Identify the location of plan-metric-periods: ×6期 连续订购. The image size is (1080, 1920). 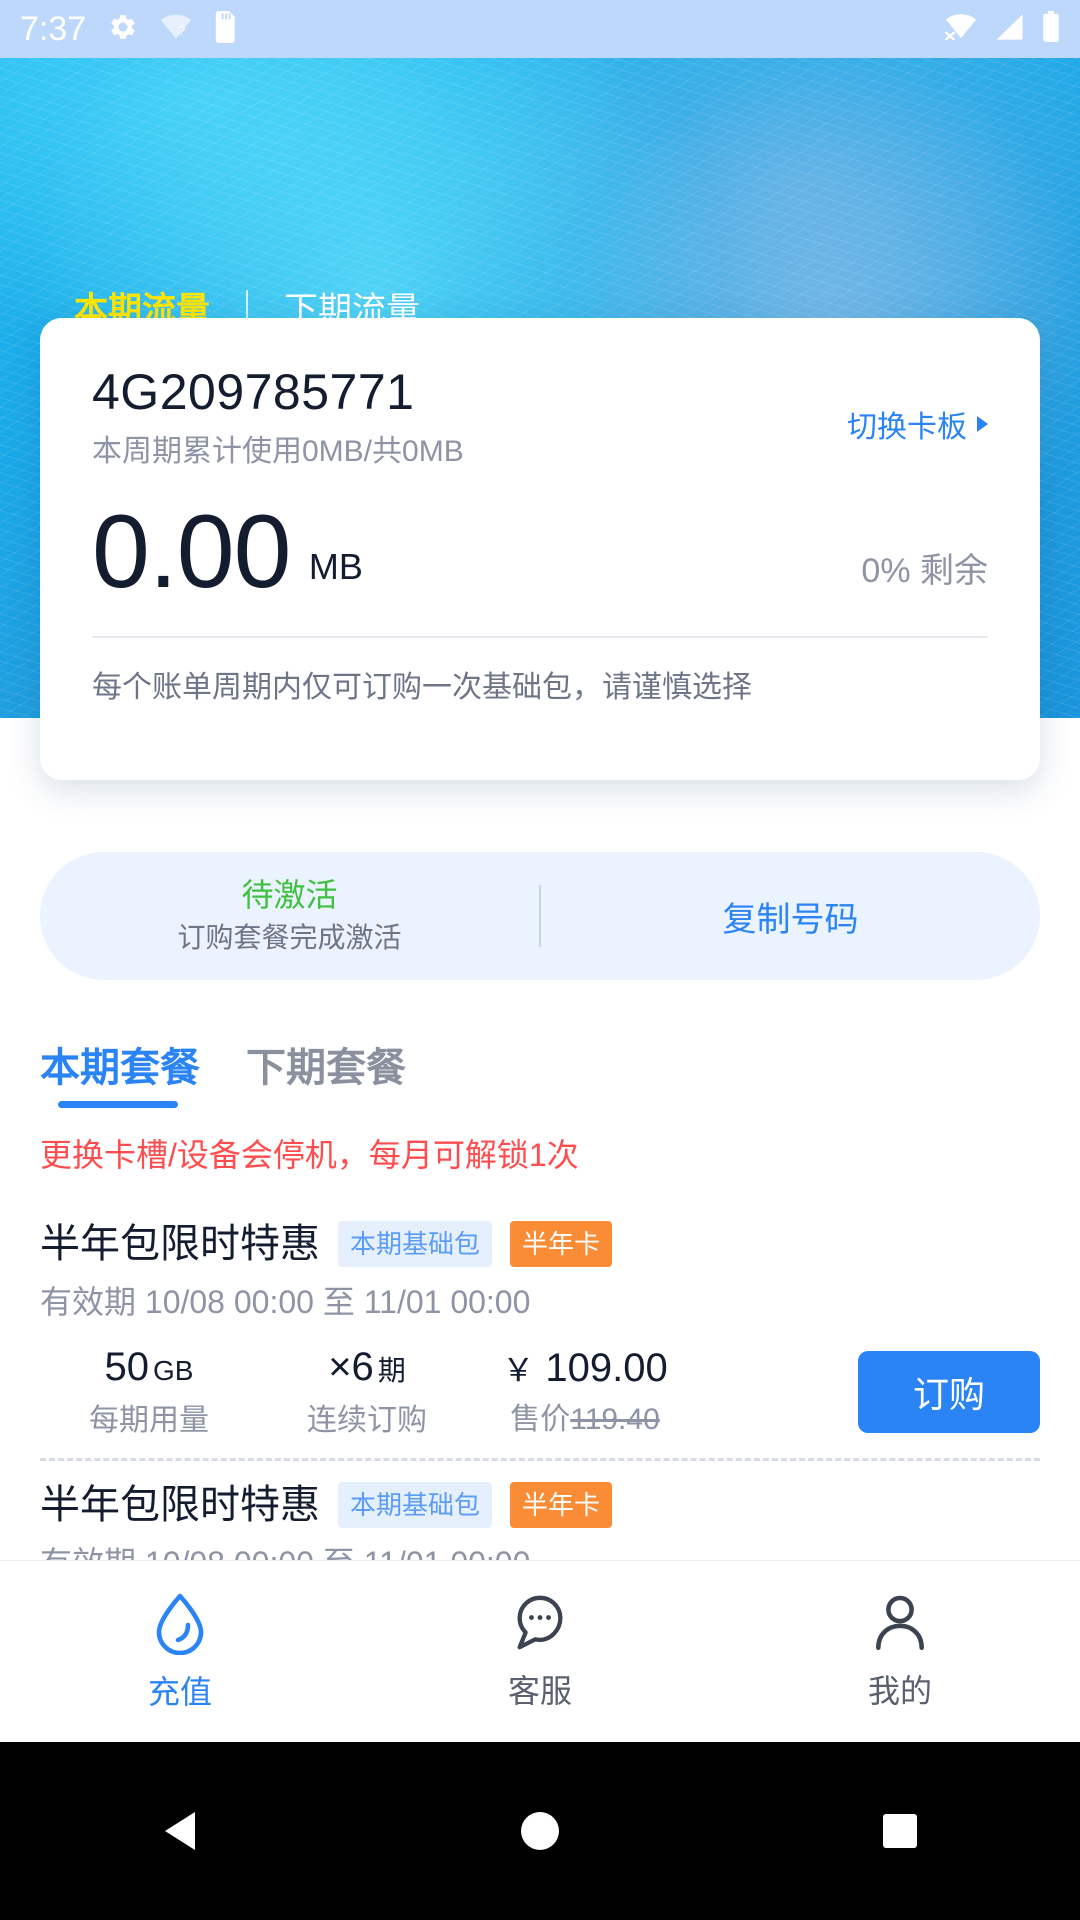
(367, 1392).